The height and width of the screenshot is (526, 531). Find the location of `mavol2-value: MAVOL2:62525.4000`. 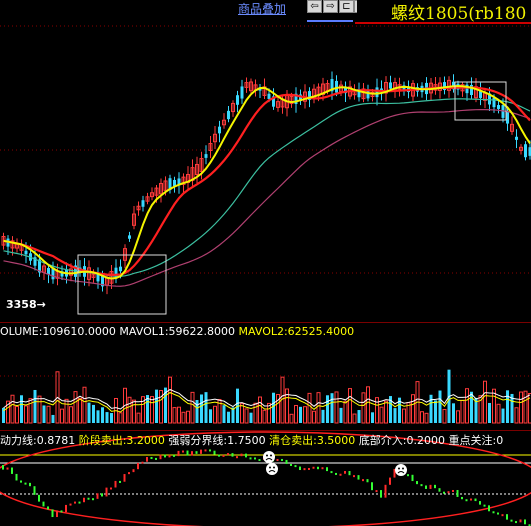

mavol2-value: MAVOL2:62525.4000 is located at coordinates (296, 331).